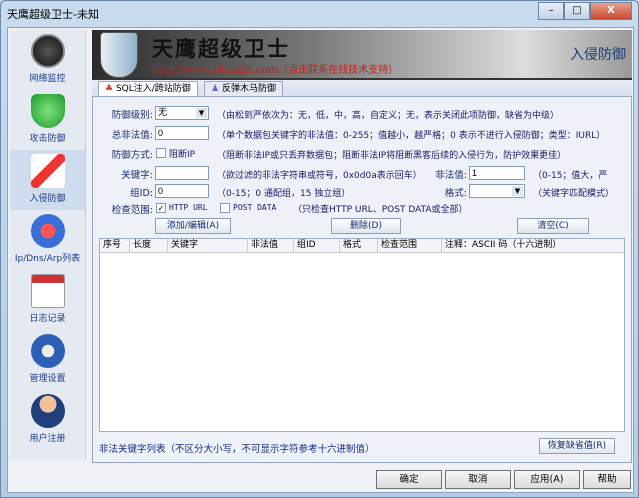 The image size is (639, 498). What do you see at coordinates (255, 207) in the screenshot?
I see `post-data-label: POST DATA` at bounding box center [255, 207].